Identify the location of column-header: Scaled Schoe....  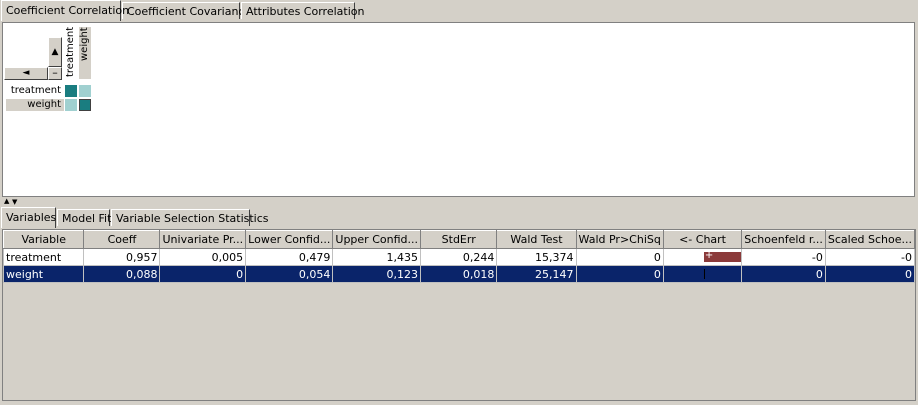
(870, 239).